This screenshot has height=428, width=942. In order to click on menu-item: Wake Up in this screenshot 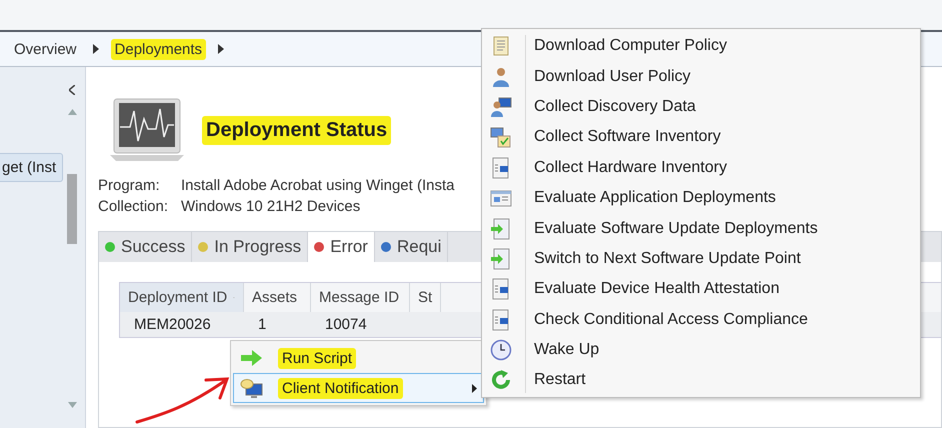, I will do `click(701, 350)`.